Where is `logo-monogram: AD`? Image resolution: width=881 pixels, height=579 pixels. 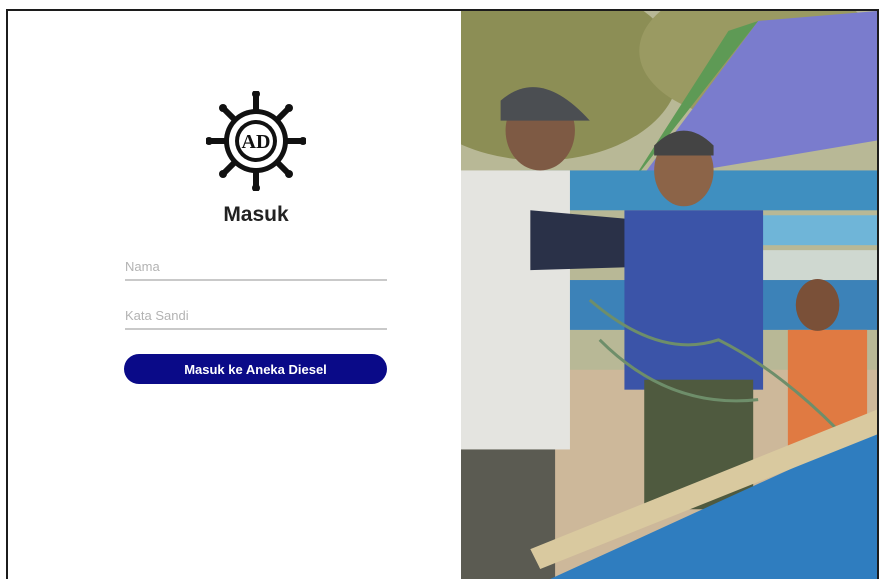
logo-monogram: AD is located at coordinates (256, 142).